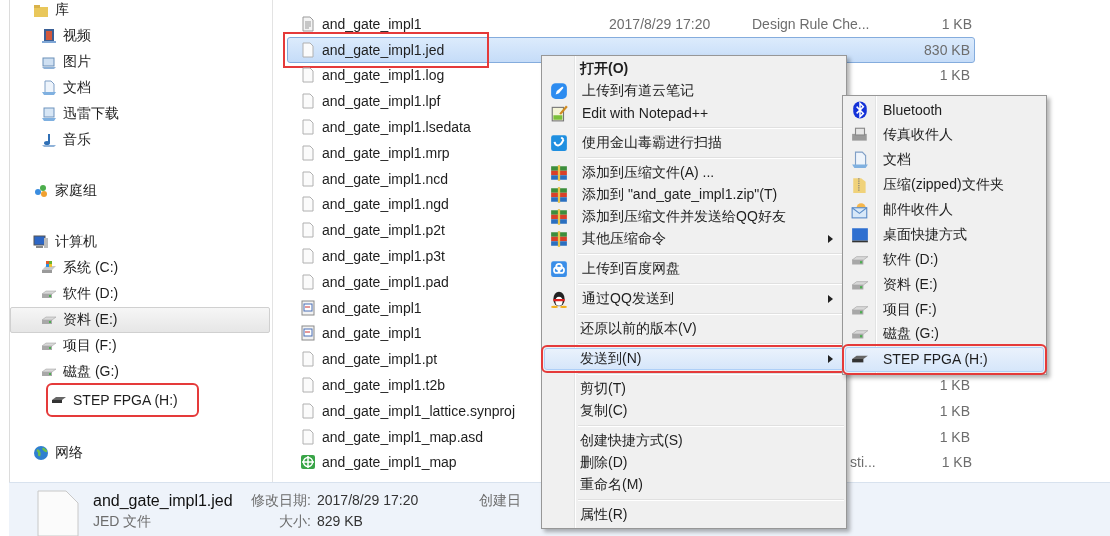  Describe the element at coordinates (860, 234) in the screenshot. I see `desktop-icon` at that location.